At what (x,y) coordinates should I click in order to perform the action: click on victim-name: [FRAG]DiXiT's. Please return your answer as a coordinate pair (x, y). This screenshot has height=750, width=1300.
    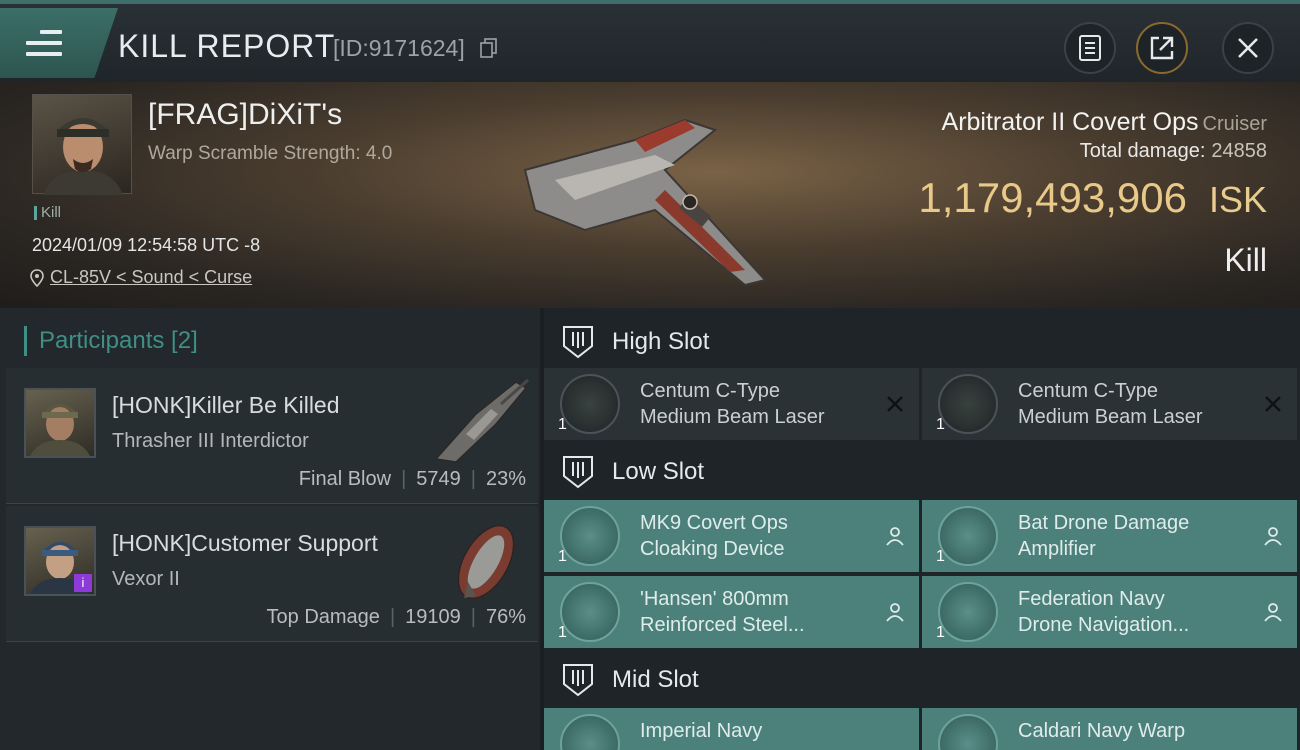
    Looking at the image, I should click on (245, 115).